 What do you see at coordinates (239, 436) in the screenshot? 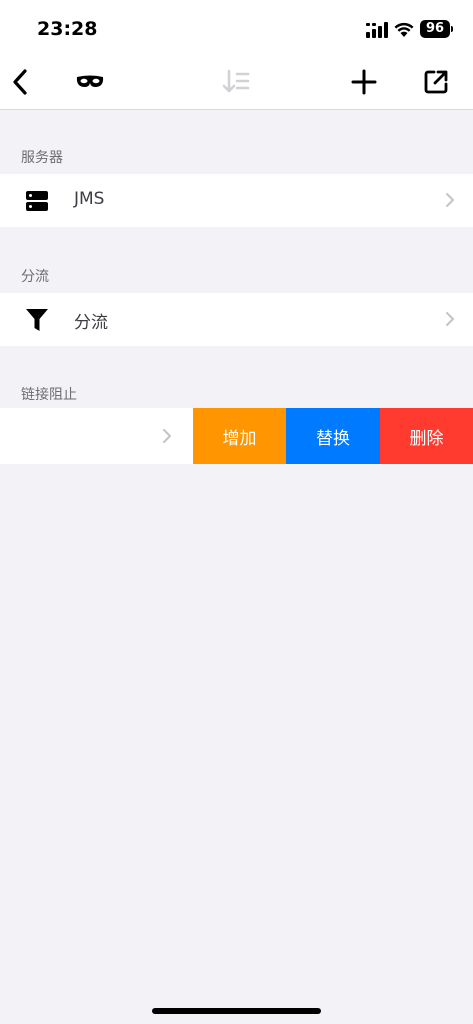
I see `add-action-button: 增加` at bounding box center [239, 436].